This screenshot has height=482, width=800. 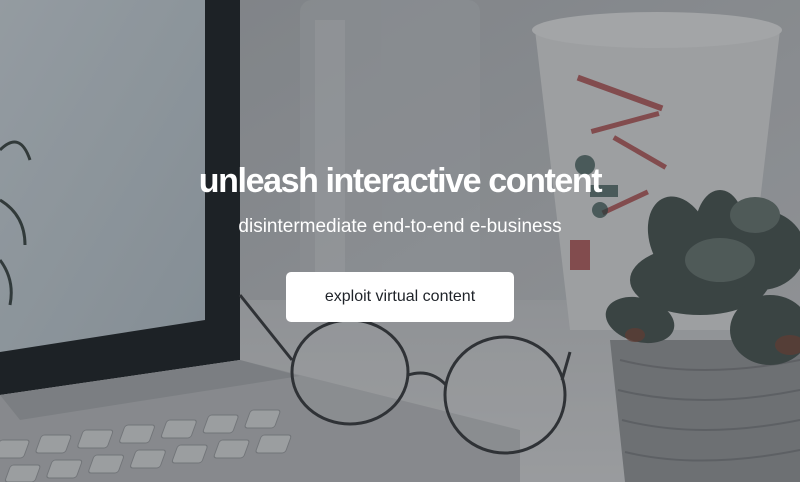 I want to click on hero-headline: unleash interactive content, so click(x=400, y=181).